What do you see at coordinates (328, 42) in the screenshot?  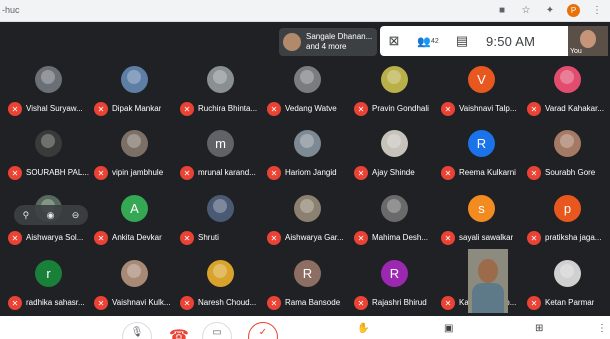 I see `join-notification: Sangale Dhanan... and 4 more` at bounding box center [328, 42].